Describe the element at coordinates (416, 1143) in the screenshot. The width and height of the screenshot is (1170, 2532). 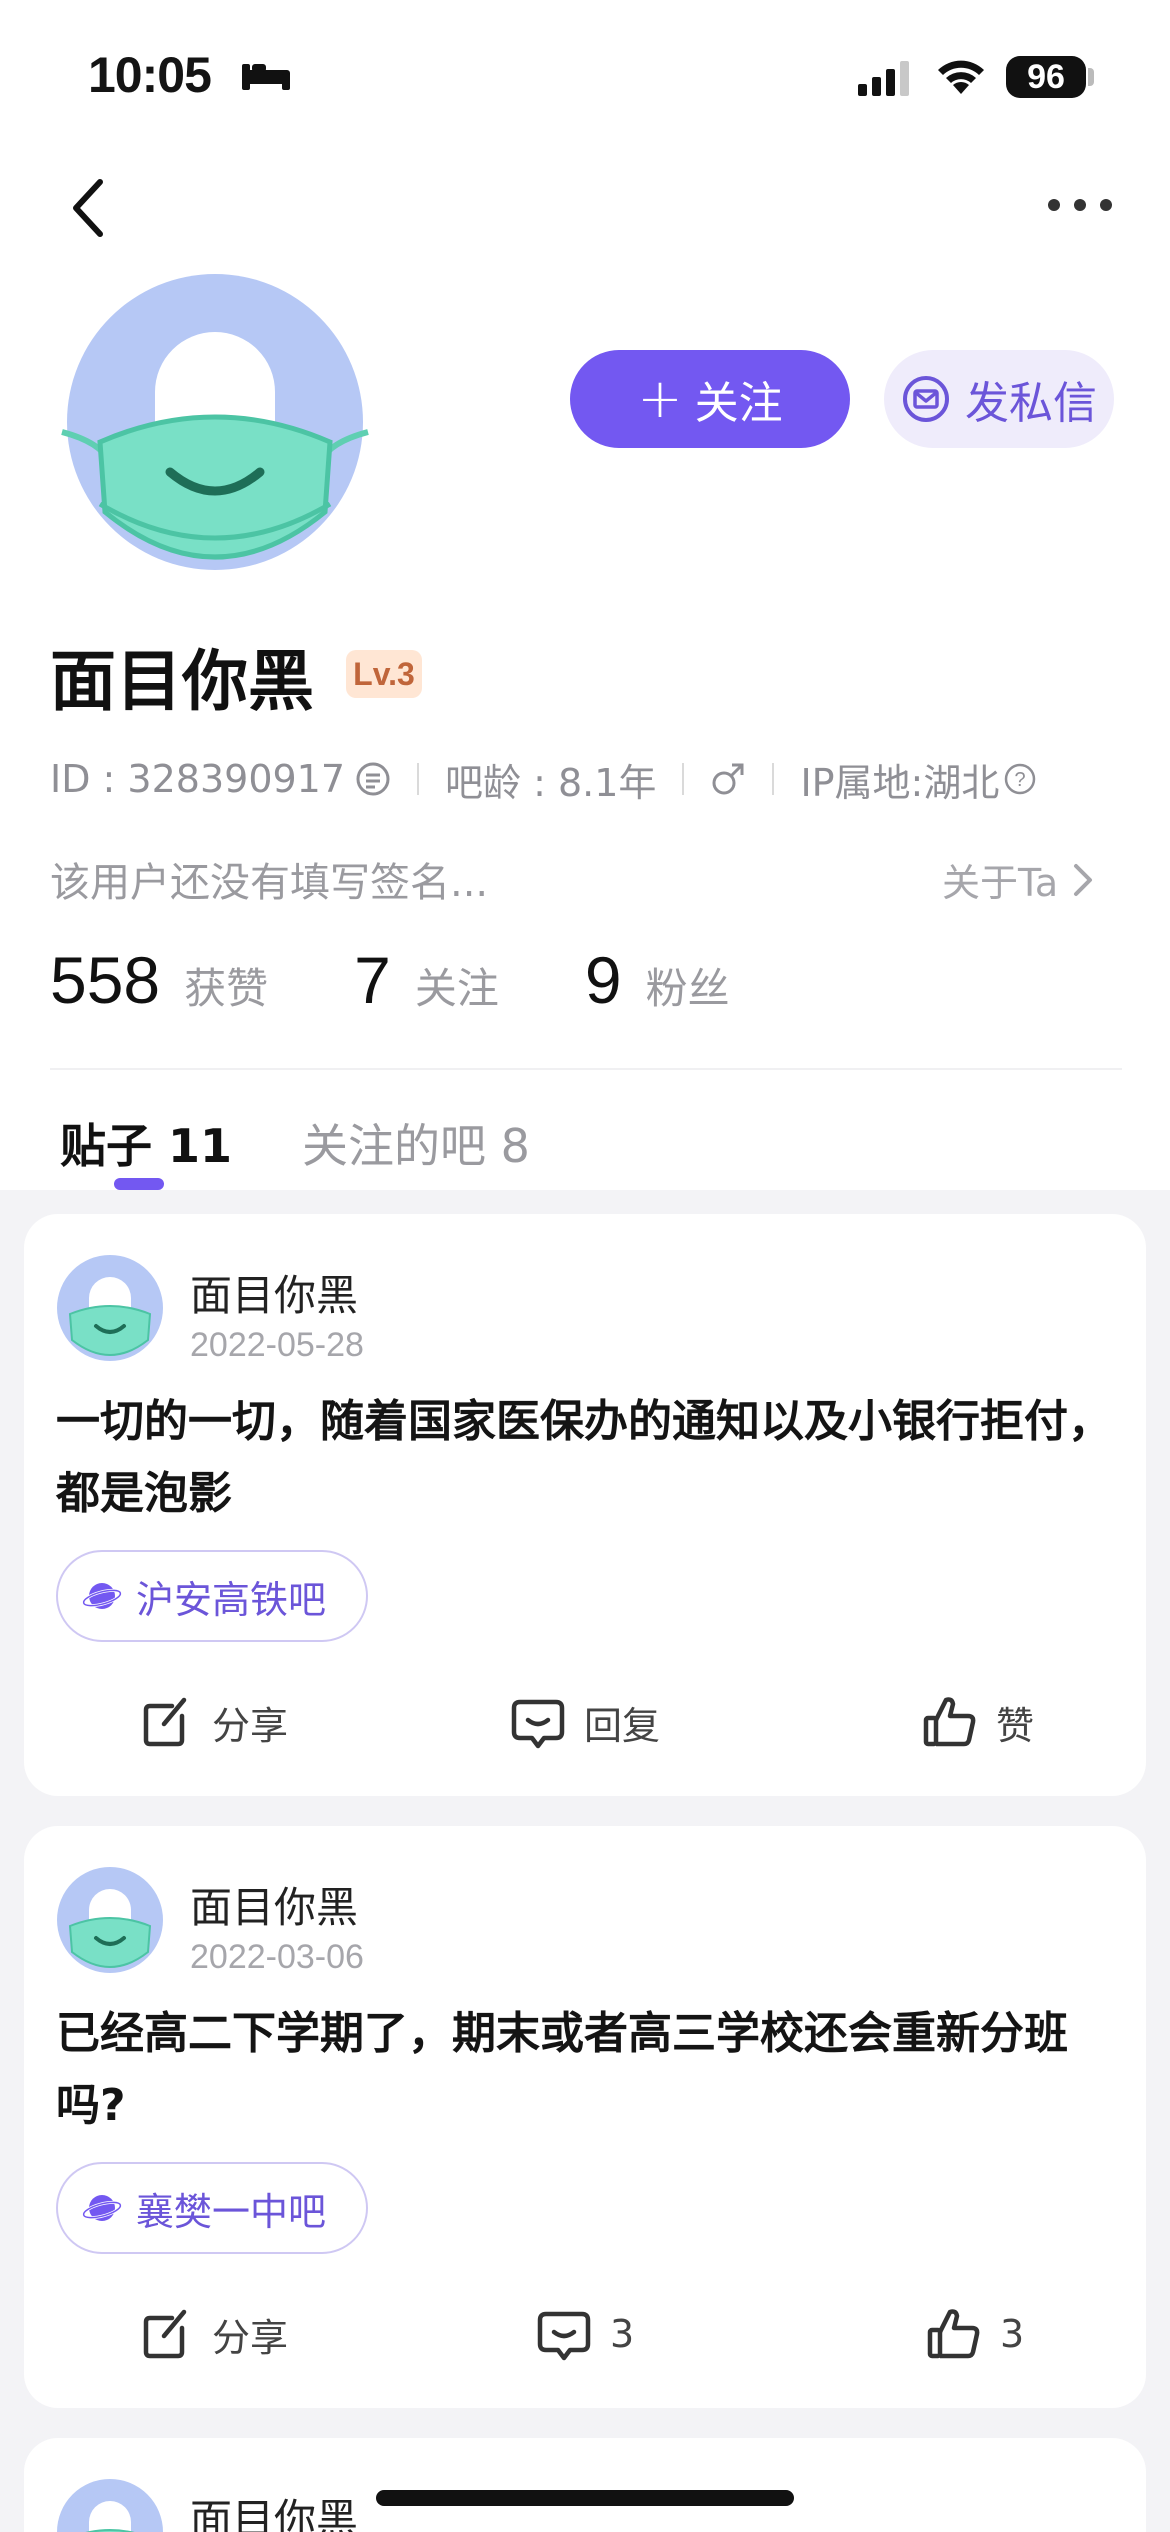
I see `tab-followed-forums: 关注的吧 8` at that location.